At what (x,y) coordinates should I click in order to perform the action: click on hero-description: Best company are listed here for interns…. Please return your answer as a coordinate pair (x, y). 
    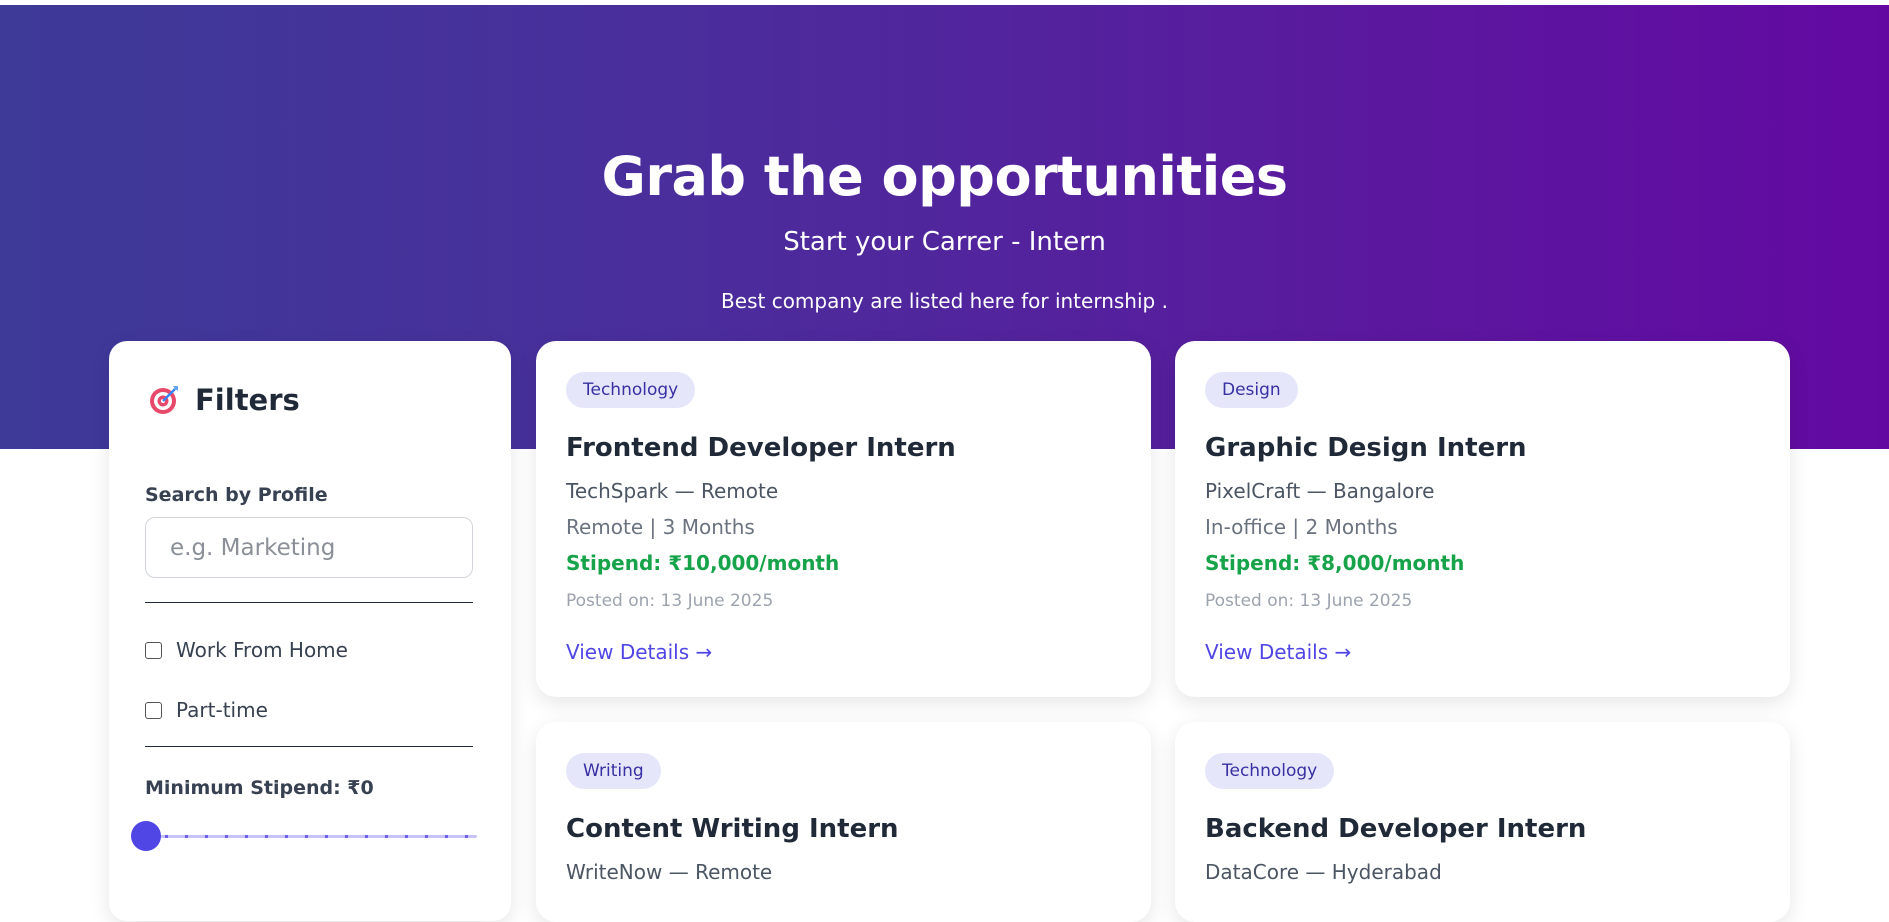
    Looking at the image, I should click on (944, 301).